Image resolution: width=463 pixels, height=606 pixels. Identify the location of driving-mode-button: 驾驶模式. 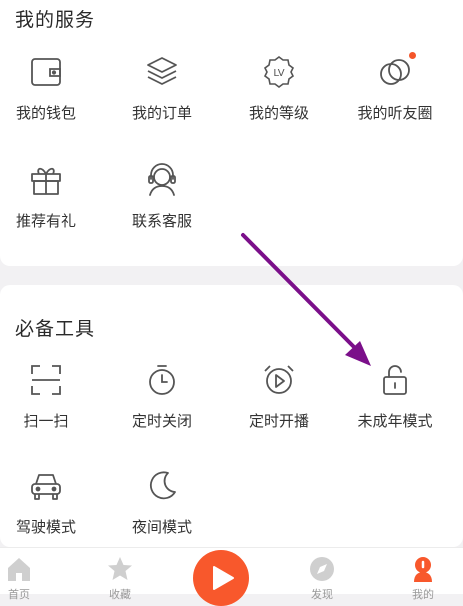
(52, 502).